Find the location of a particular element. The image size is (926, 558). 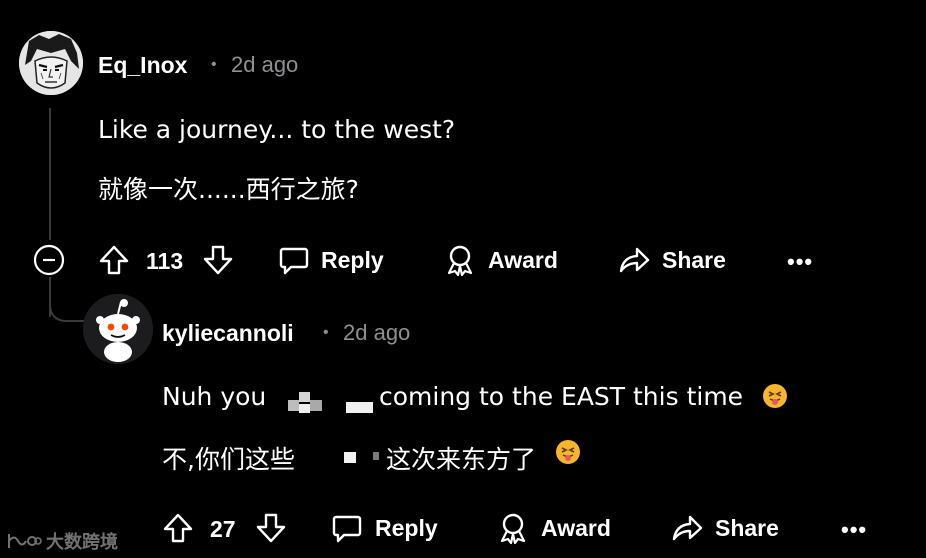

downvote-button is located at coordinates (218, 262).